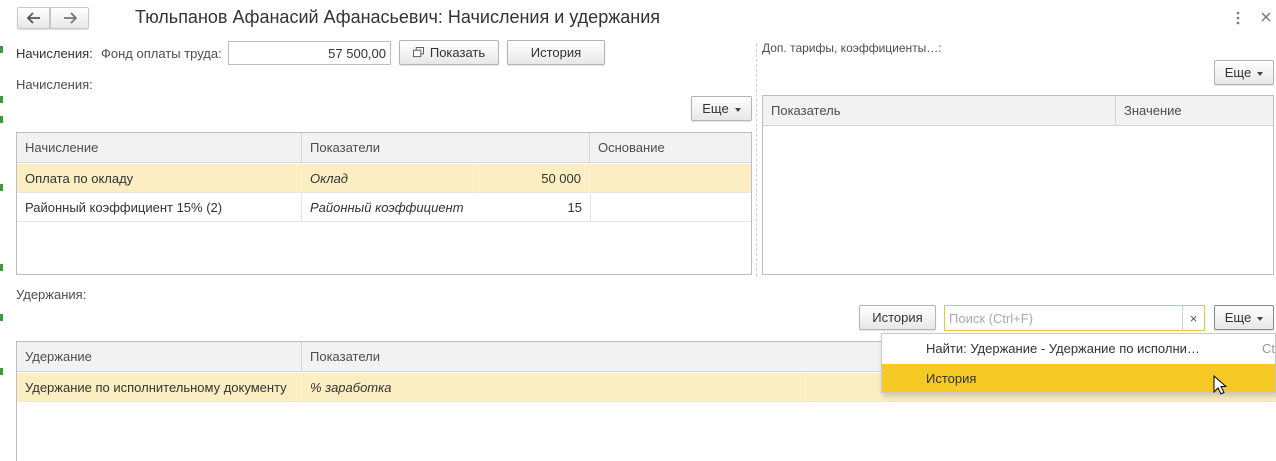  I want to click on accruals-history-button: История, so click(556, 52).